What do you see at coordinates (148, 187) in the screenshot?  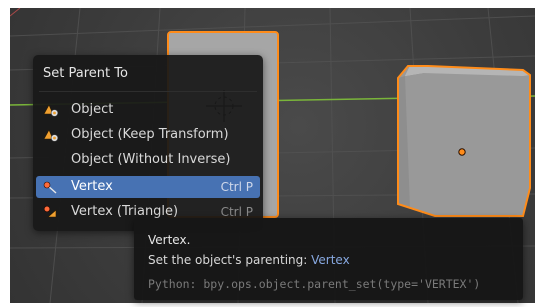 I see `menu-item-vertex: Vertex Ctrl P` at bounding box center [148, 187].